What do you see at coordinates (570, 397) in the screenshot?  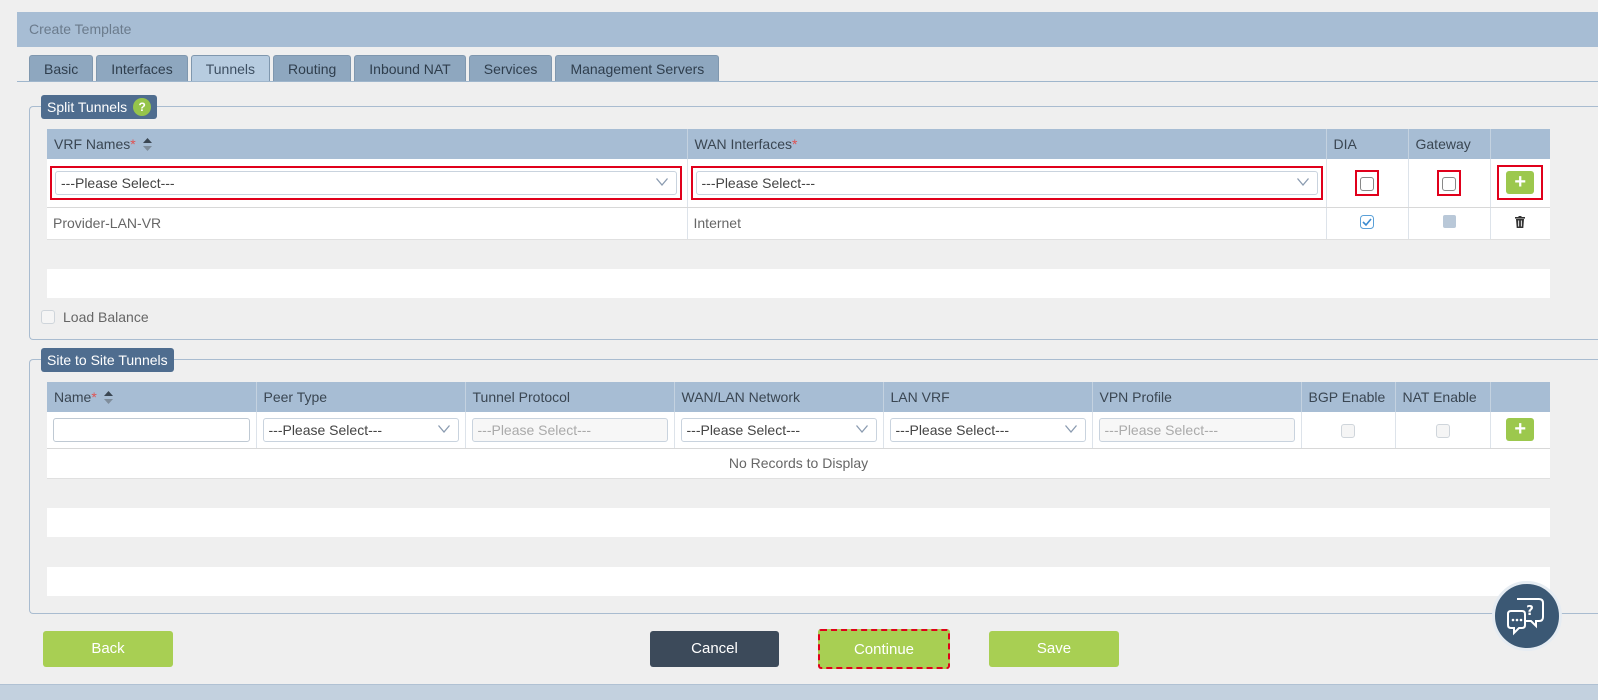 I see `column-header-tunnel-protocol: Tunnel Protocol` at bounding box center [570, 397].